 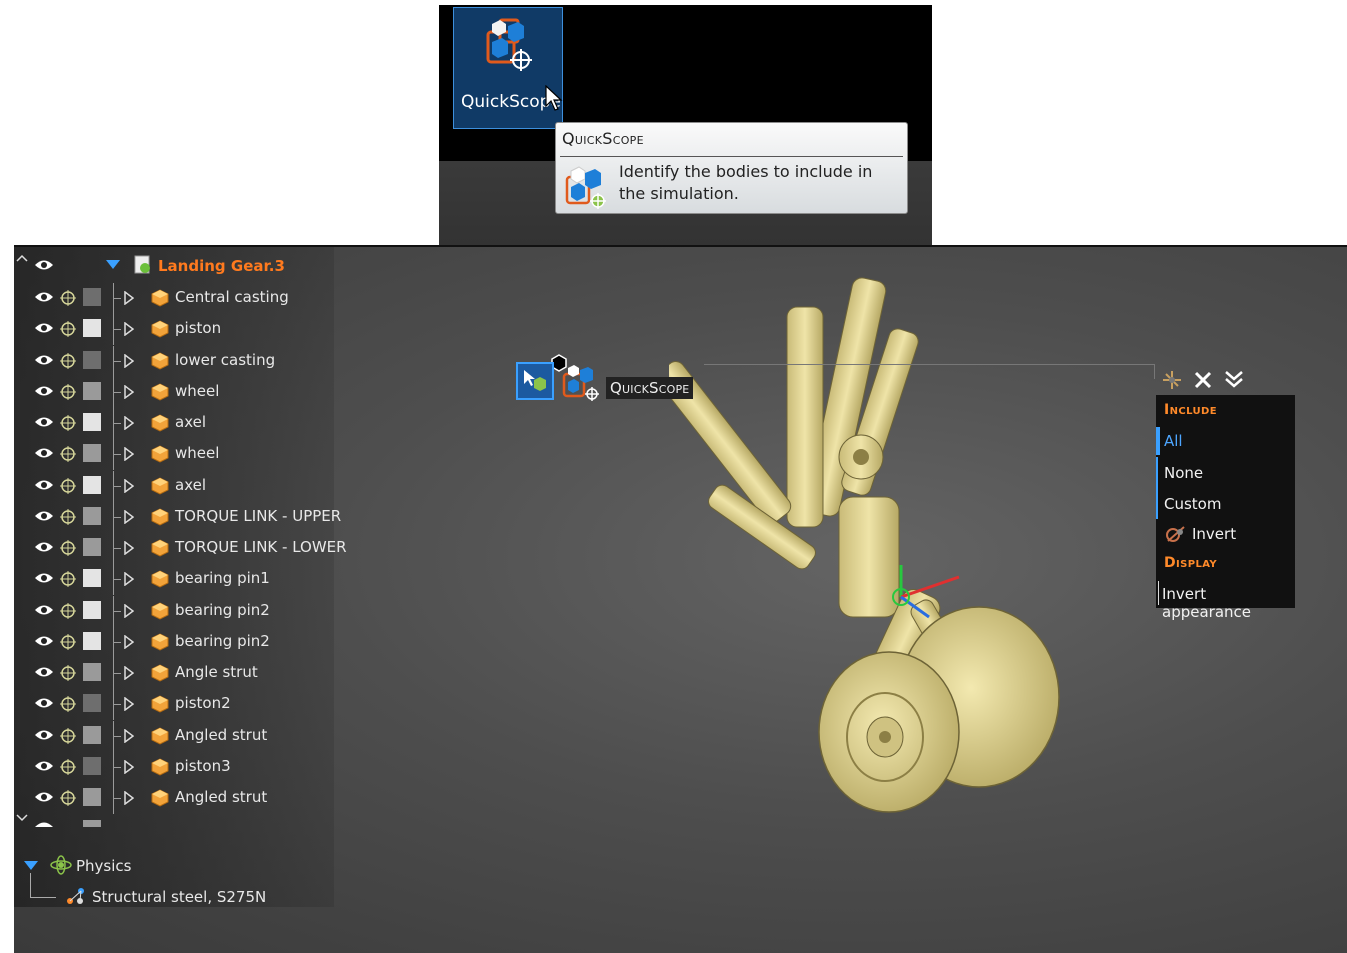 What do you see at coordinates (1192, 504) in the screenshot?
I see `include-option-custom: Custom` at bounding box center [1192, 504].